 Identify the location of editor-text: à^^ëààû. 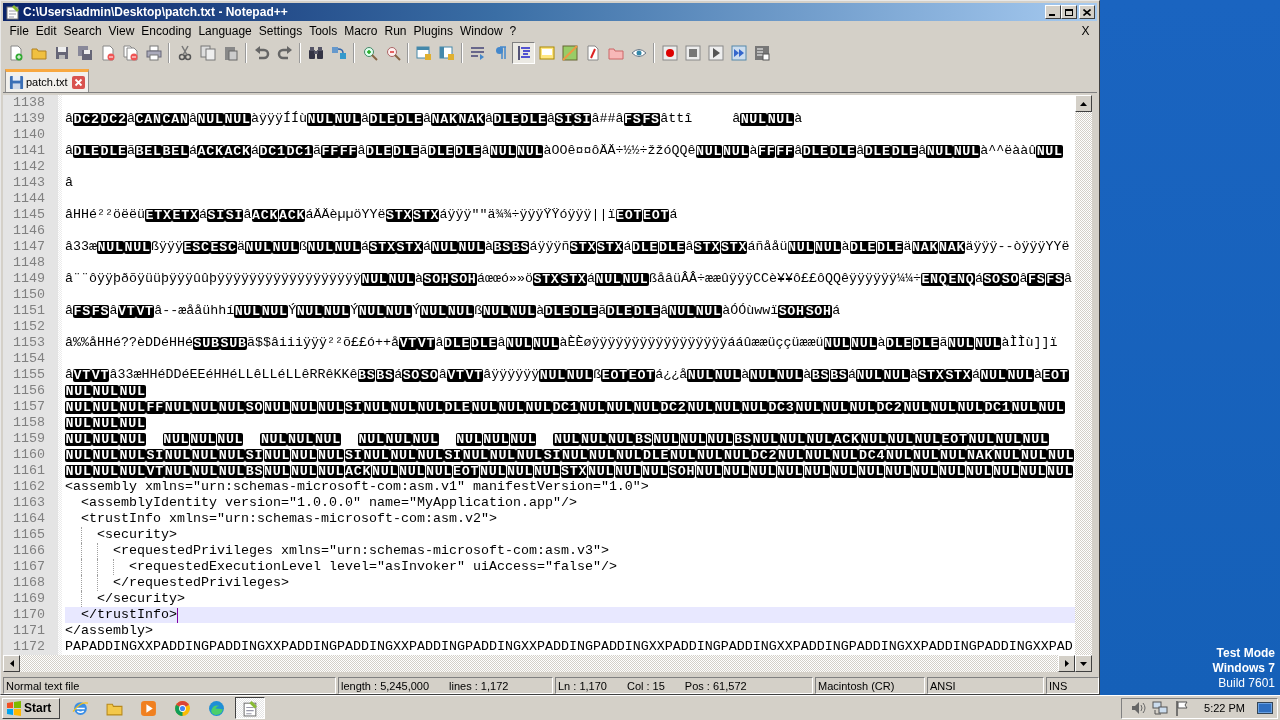
(1008, 151).